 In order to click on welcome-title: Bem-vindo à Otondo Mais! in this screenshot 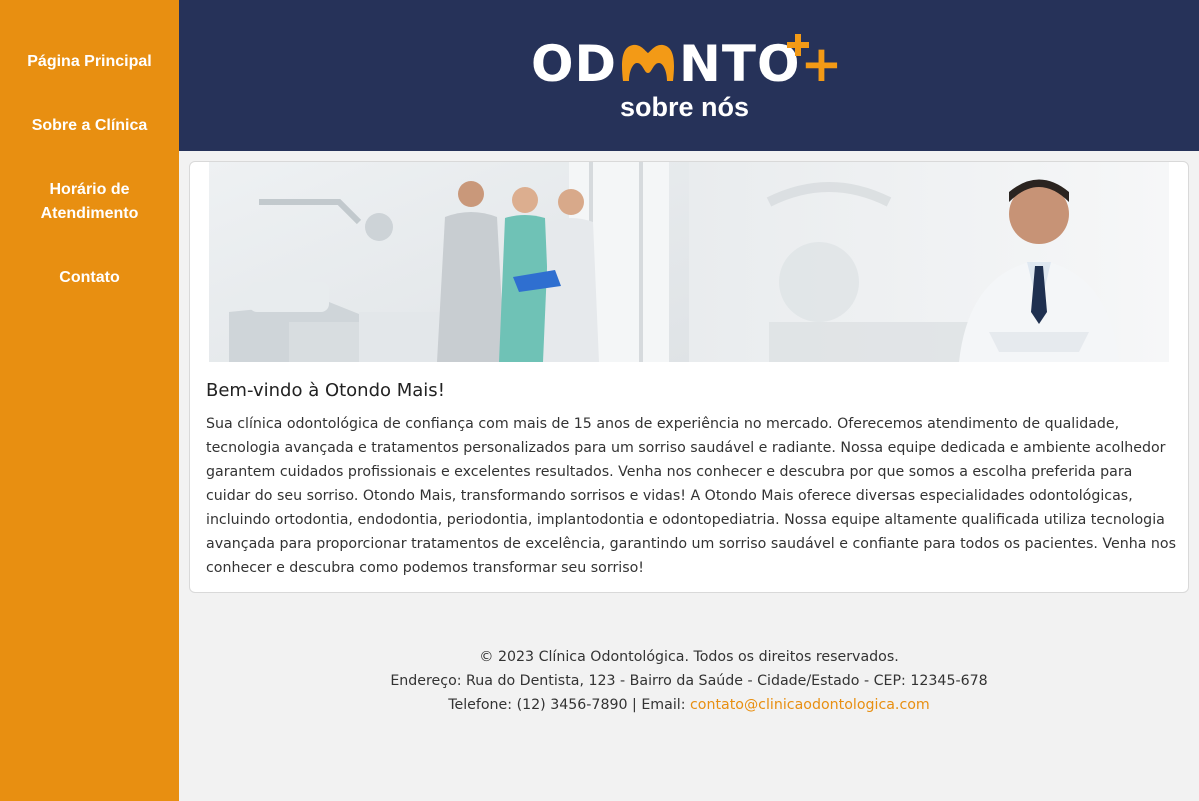, I will do `click(325, 390)`.